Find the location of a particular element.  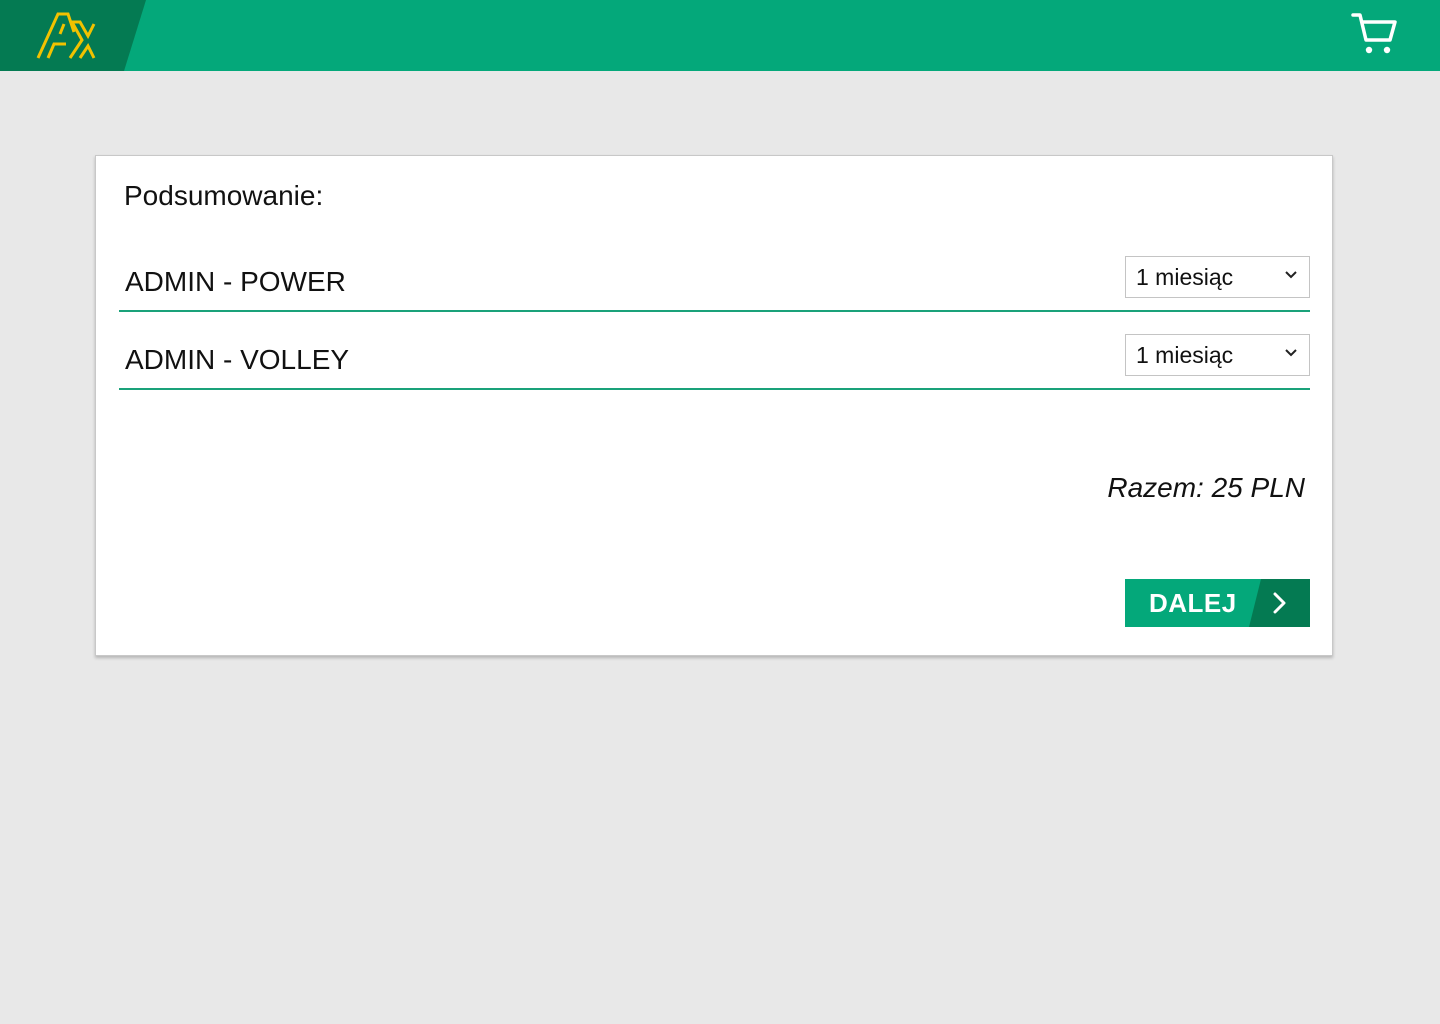

ax-logo-icon is located at coordinates (66, 35).